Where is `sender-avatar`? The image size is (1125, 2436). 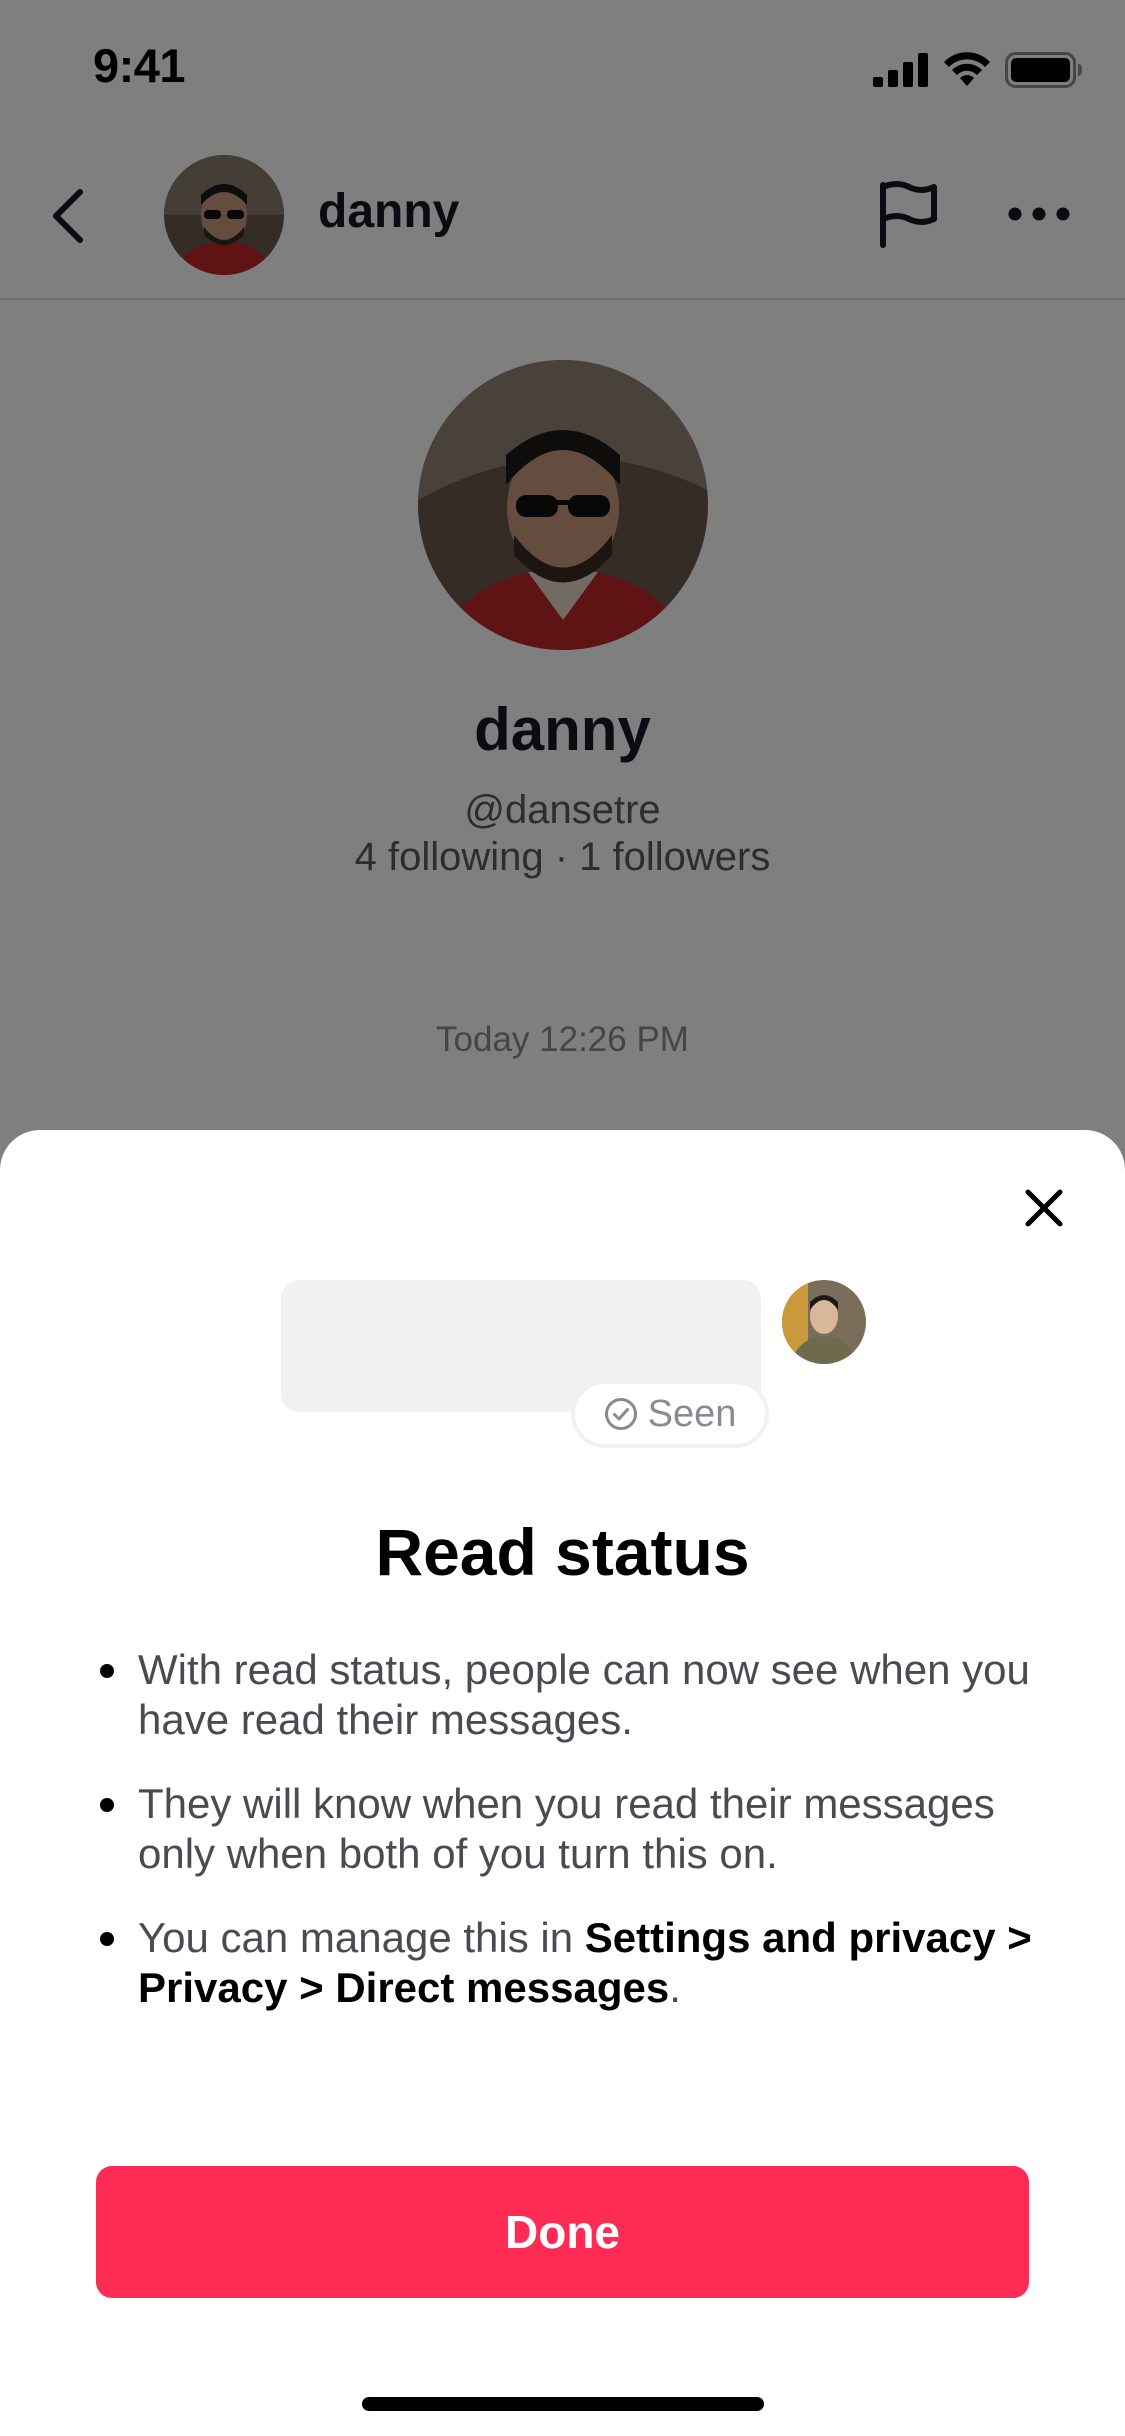
sender-avatar is located at coordinates (824, 1322).